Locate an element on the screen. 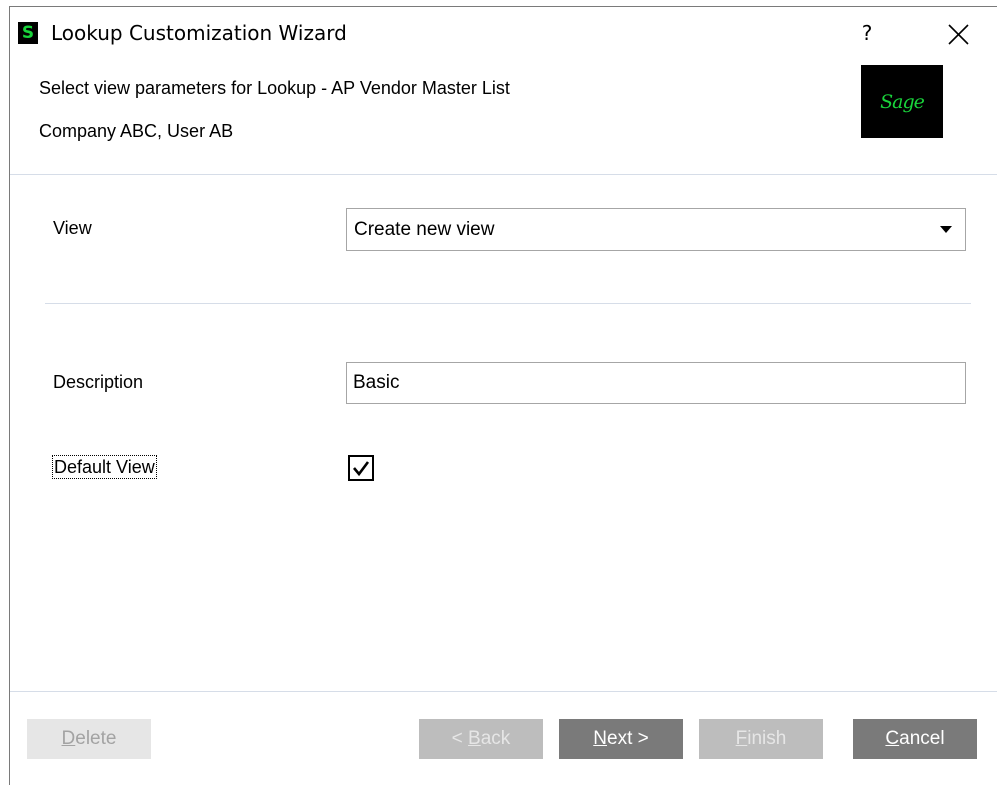  sage-app-icon: S is located at coordinates (28, 33).